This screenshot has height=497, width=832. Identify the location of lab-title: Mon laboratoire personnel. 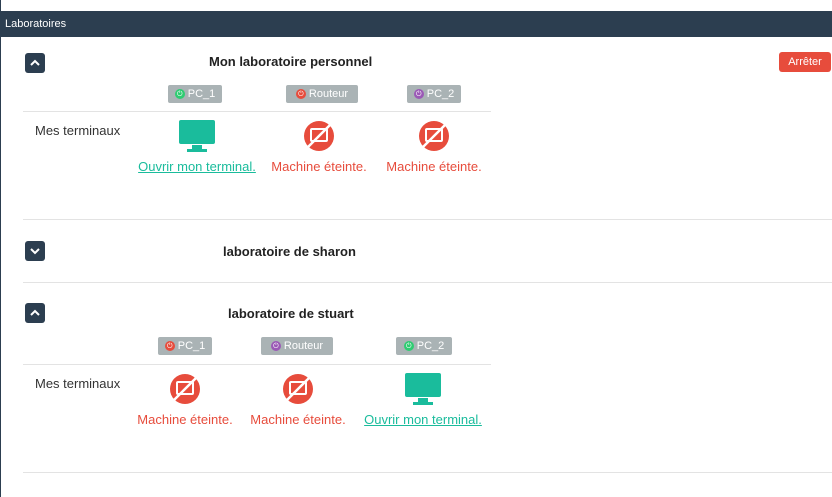
(291, 61).